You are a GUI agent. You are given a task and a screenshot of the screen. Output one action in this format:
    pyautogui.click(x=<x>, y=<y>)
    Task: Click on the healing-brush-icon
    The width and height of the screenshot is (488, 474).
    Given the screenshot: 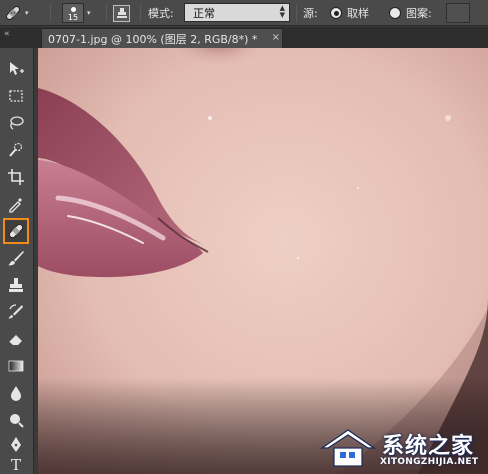 What is the action you would take?
    pyautogui.click(x=16, y=231)
    